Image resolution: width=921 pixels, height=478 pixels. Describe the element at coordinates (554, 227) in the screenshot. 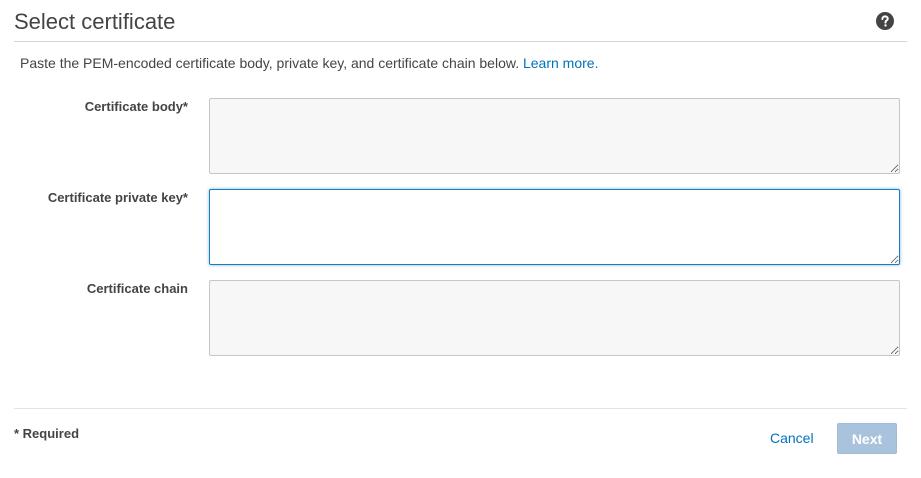

I see `certificate-private-key-field` at that location.